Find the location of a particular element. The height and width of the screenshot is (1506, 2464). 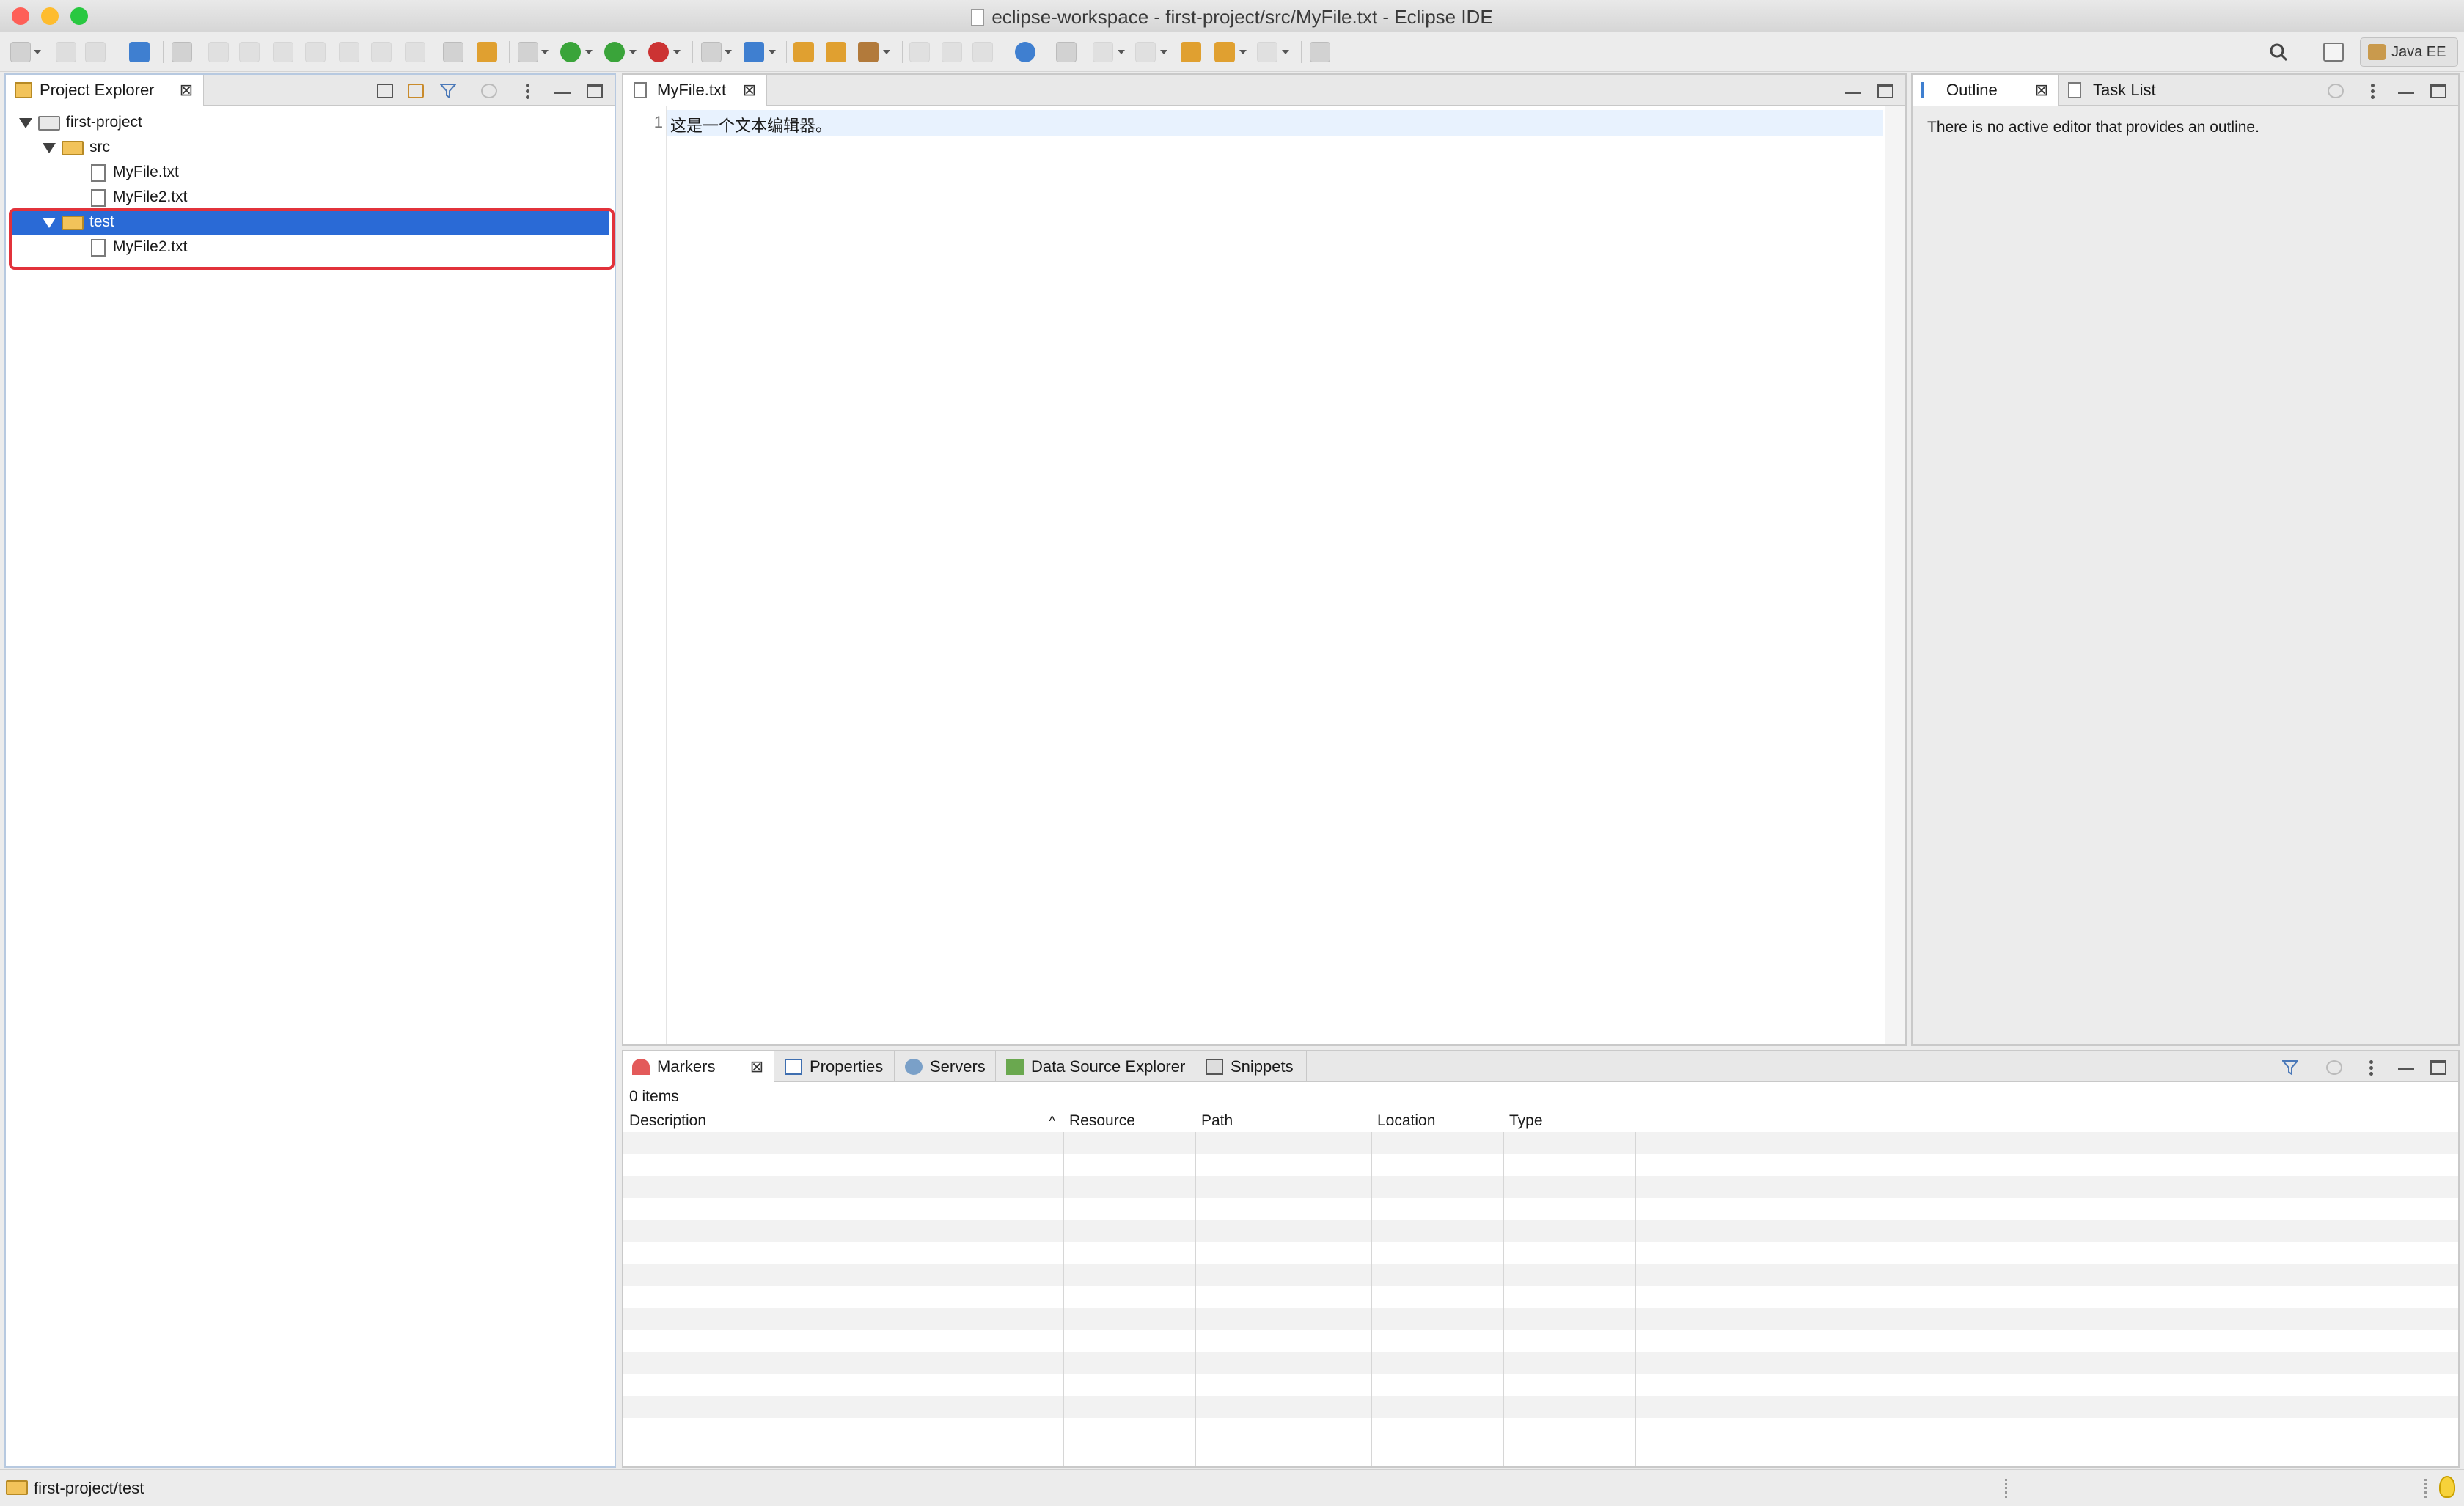

column-header-resource: Resource is located at coordinates (1129, 1121).